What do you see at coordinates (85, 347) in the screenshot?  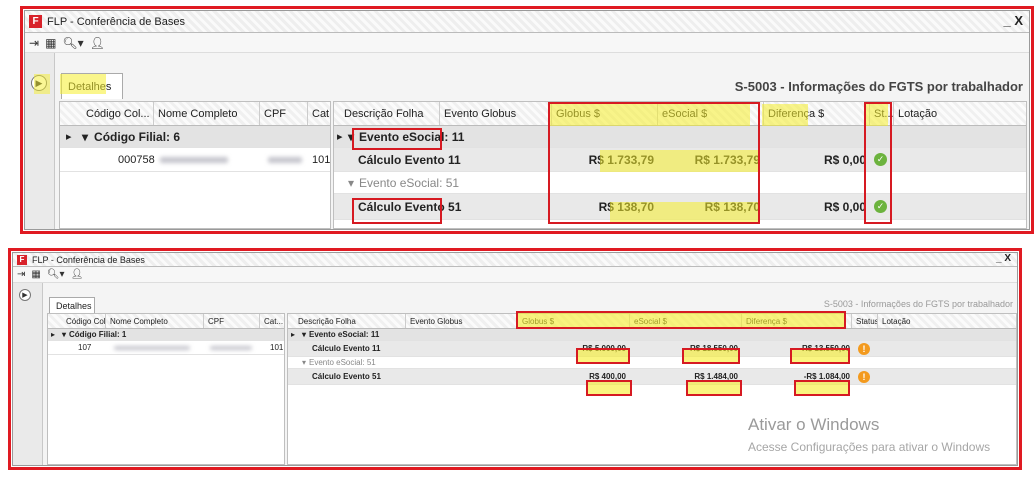 I see `employee-code: 107` at bounding box center [85, 347].